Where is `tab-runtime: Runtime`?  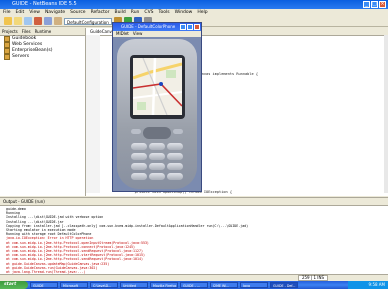 tab-runtime: Runtime is located at coordinates (43, 31).